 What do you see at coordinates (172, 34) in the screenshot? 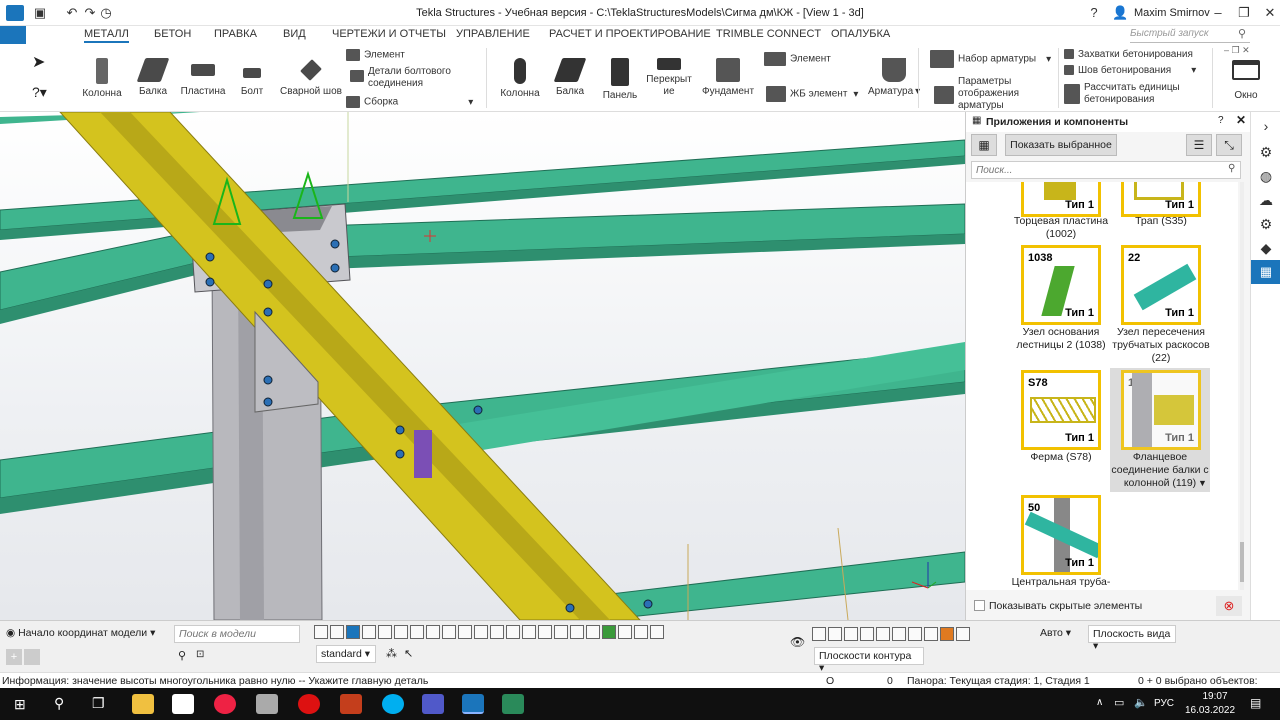
I see `tab-concrete: БЕТОН` at bounding box center [172, 34].